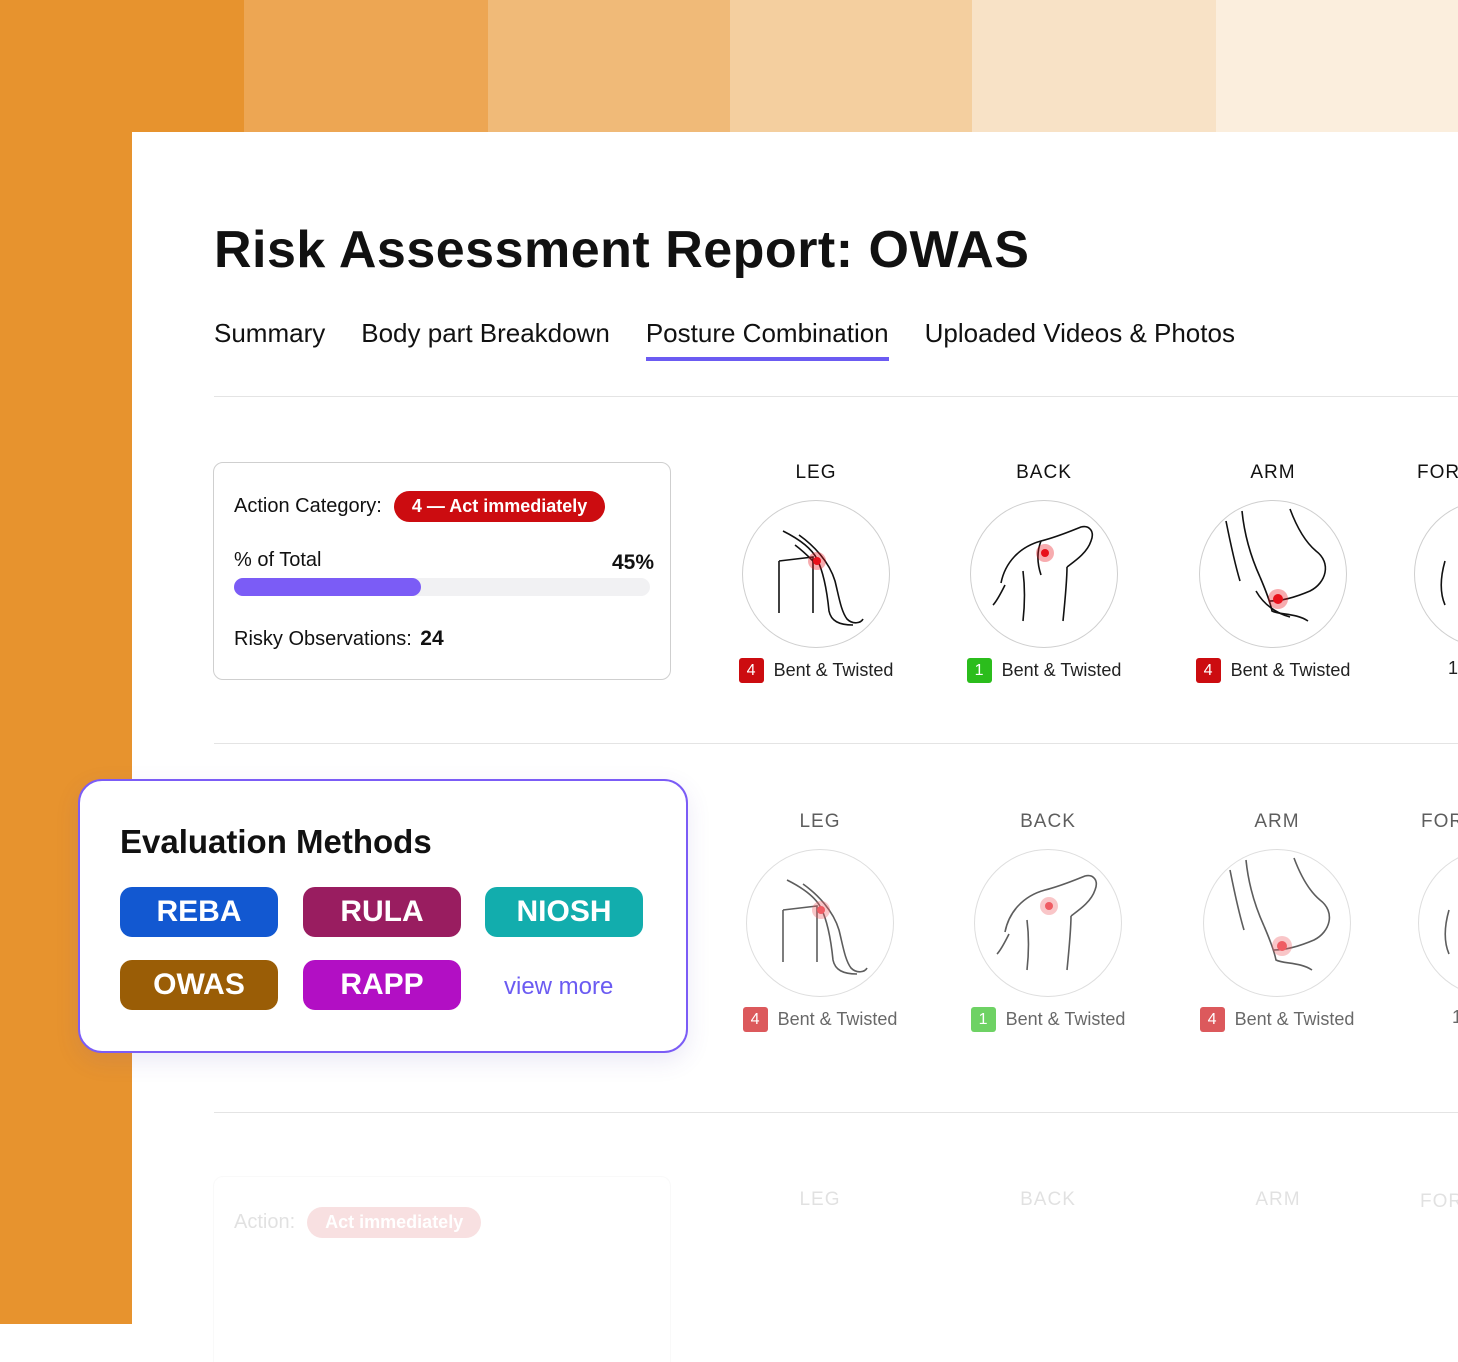  I want to click on risky-observations-label: Risky Observations:, so click(323, 639).